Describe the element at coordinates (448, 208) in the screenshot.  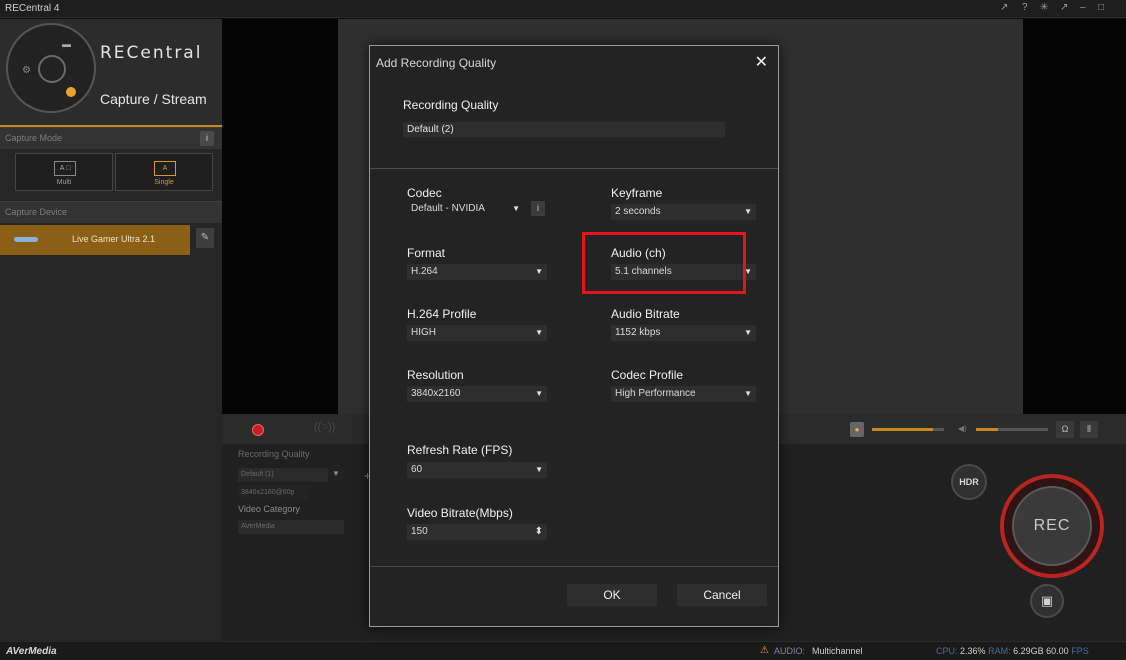
I see `codec-value: Default - NVIDIA` at that location.